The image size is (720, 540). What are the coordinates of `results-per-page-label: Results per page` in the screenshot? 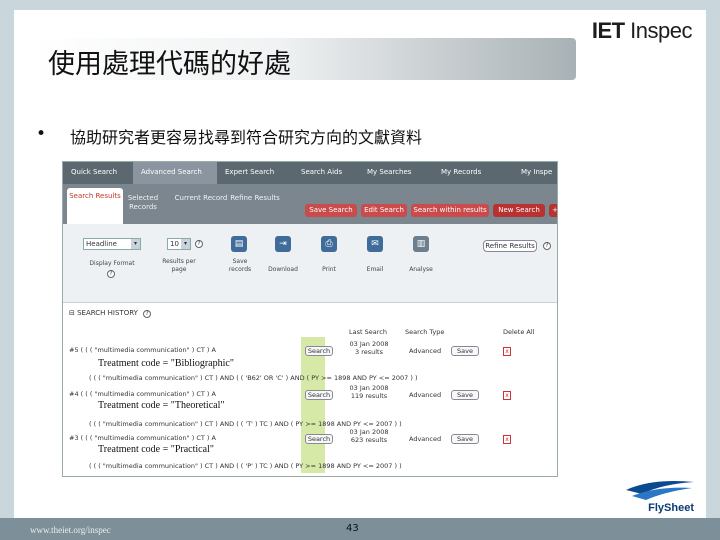 It's located at (179, 265).